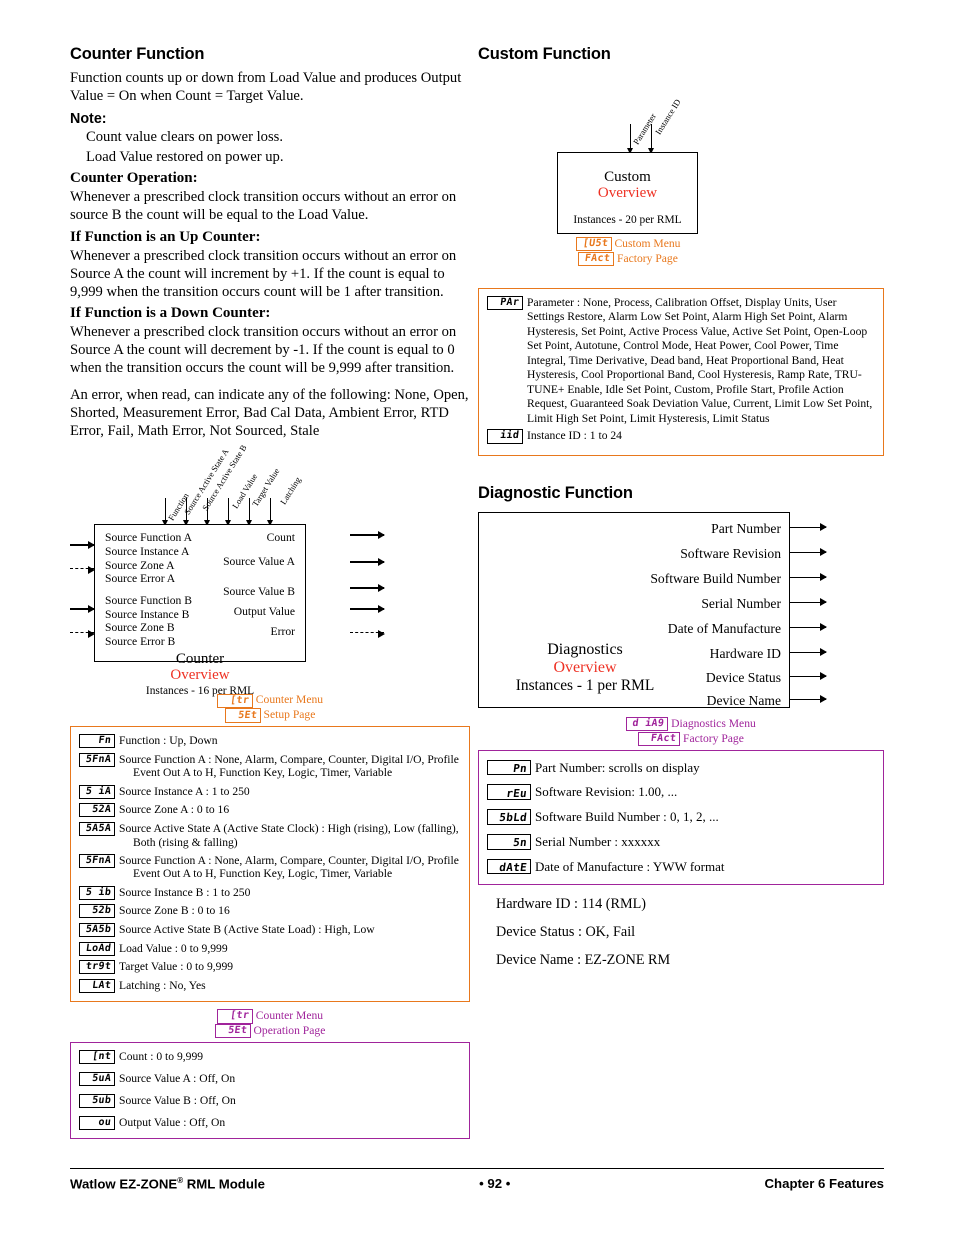 The image size is (954, 1235). I want to click on custom-block: Custom Overview Instances - 20 per RML, so click(627, 193).